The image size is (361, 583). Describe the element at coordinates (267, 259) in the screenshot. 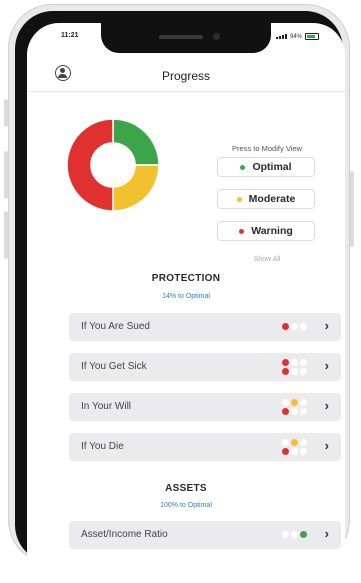

I see `show-all-link: Show All` at that location.